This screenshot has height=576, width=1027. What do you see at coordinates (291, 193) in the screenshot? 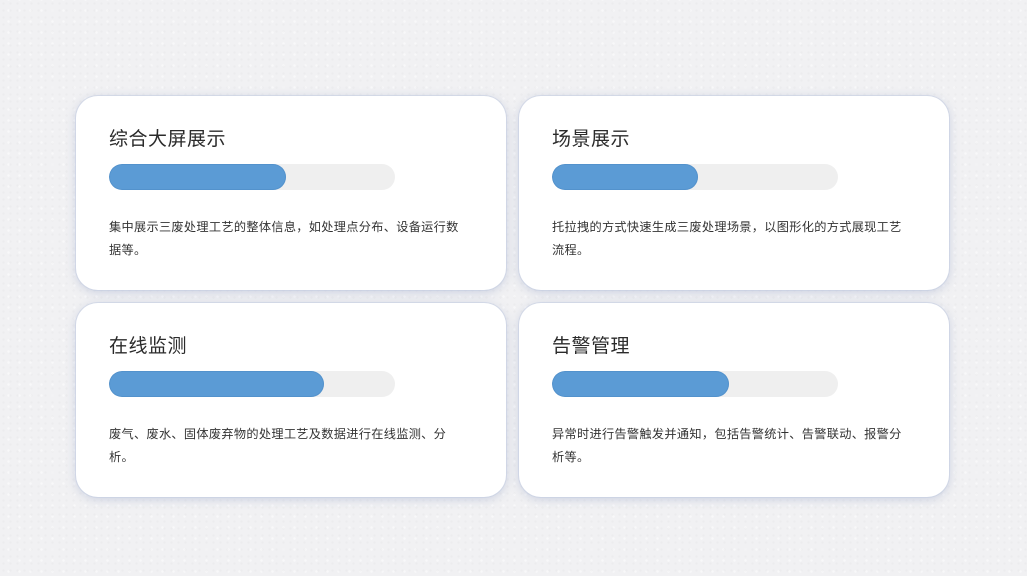
I see `feature-card-dashboard: 综合大屏展示 集中展示三废处理工艺的整体信息，如处理点分布、设备运行数据等。` at bounding box center [291, 193].